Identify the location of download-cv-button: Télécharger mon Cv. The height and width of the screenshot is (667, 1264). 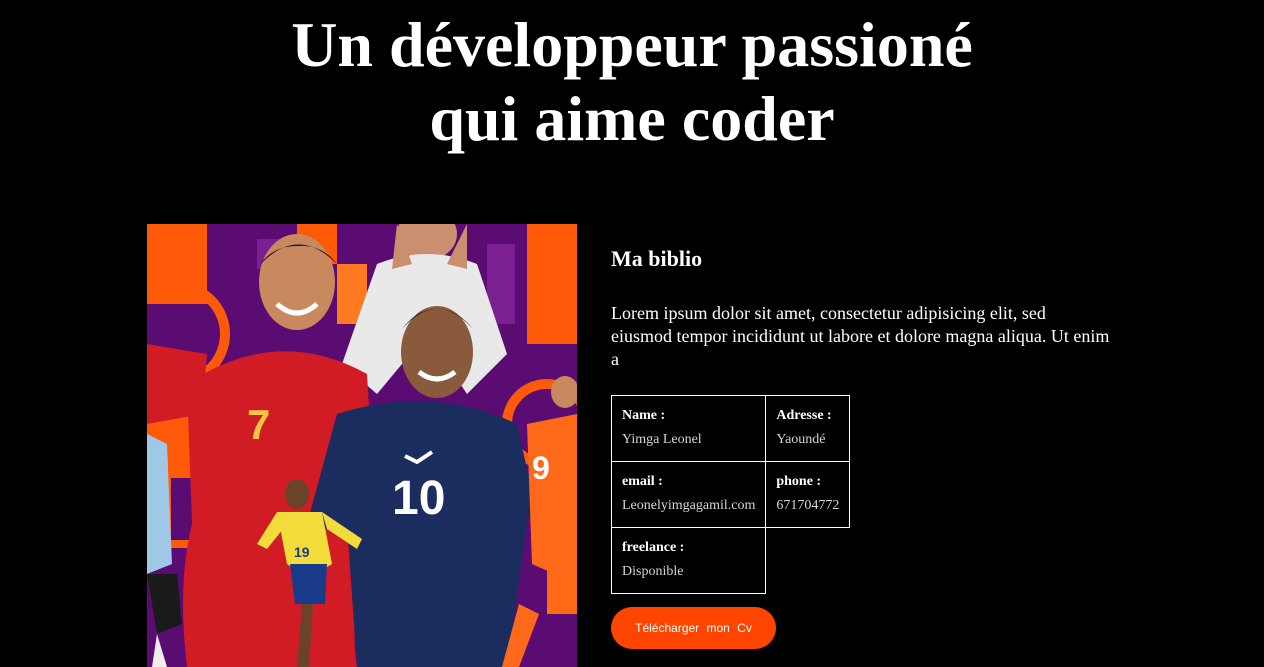
(693, 628).